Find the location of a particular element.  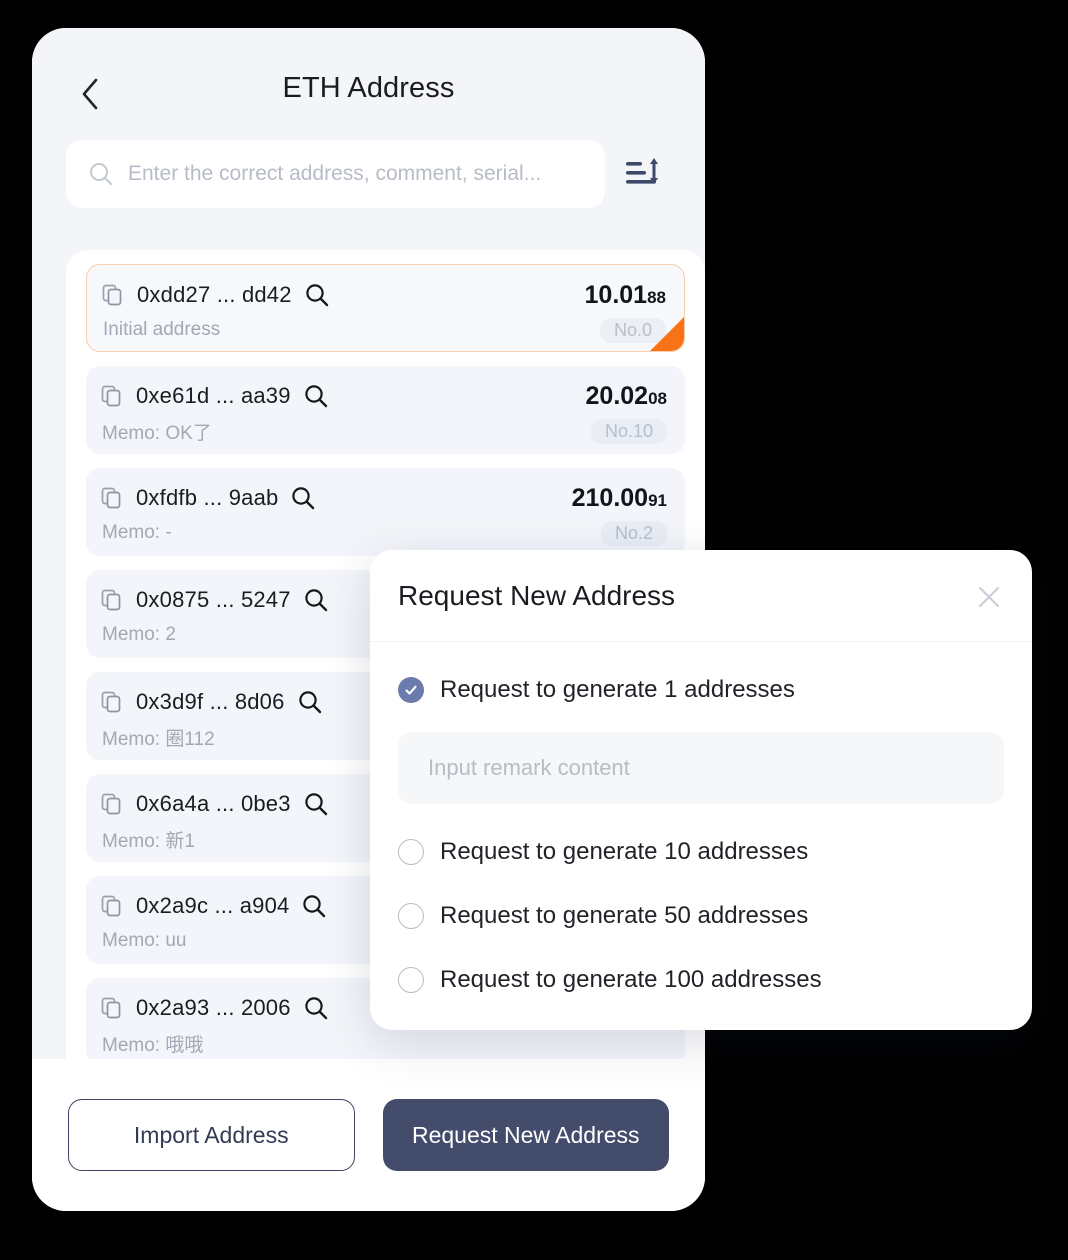

amount-integer: 210.00 is located at coordinates (610, 497).